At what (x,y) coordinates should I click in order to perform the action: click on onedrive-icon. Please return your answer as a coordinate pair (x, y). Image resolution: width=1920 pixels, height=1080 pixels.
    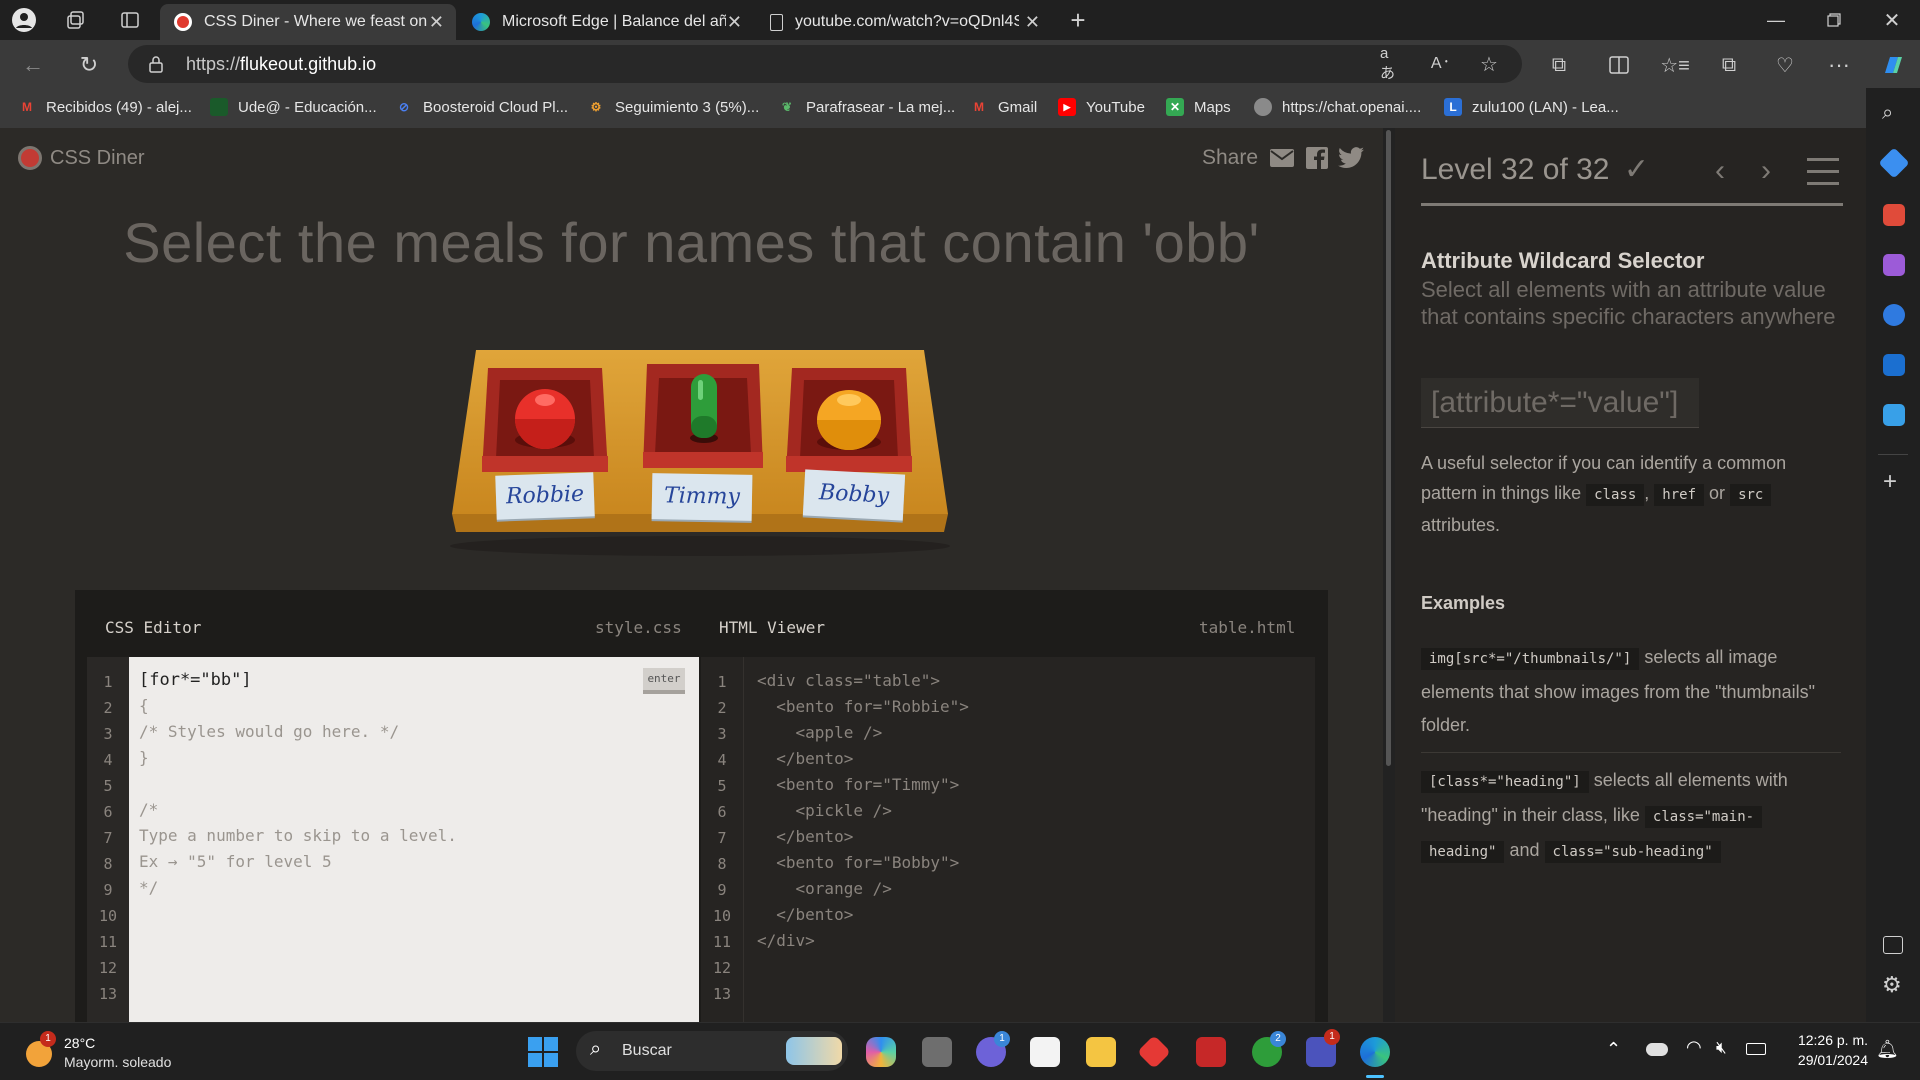
    Looking at the image, I should click on (1657, 1049).